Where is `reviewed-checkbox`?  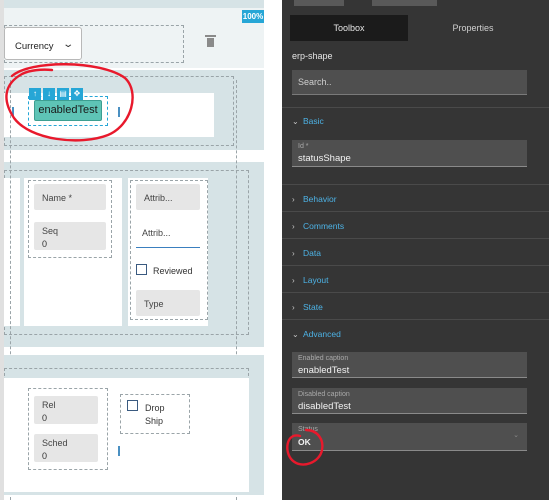
reviewed-checkbox is located at coordinates (141, 269).